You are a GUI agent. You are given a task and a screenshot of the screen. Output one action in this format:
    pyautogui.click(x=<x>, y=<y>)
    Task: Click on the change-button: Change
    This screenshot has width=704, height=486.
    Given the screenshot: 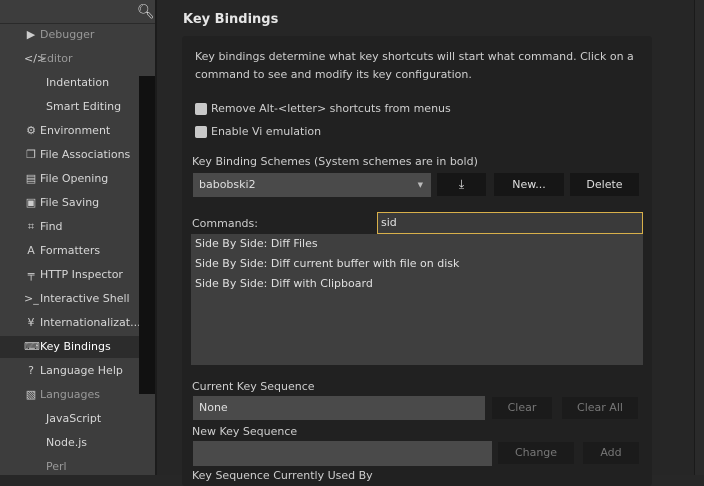 What is the action you would take?
    pyautogui.click(x=536, y=453)
    